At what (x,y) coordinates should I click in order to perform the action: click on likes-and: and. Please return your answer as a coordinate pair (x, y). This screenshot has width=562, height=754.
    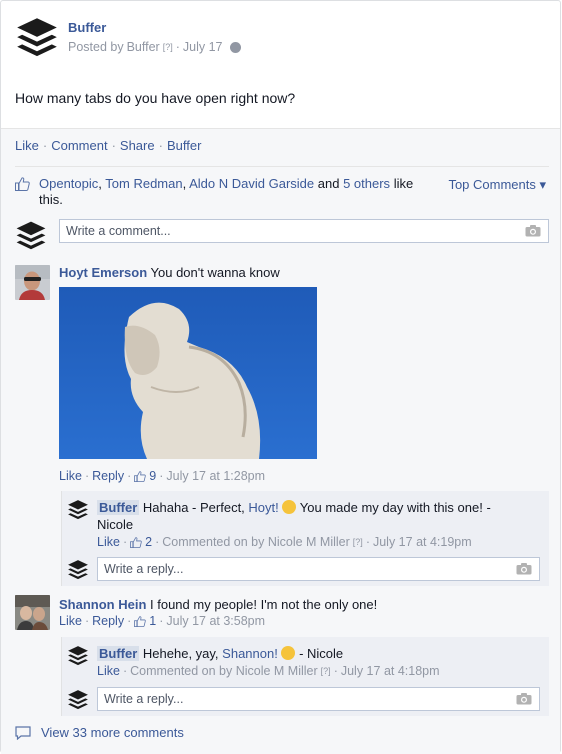
    Looking at the image, I should click on (328, 183).